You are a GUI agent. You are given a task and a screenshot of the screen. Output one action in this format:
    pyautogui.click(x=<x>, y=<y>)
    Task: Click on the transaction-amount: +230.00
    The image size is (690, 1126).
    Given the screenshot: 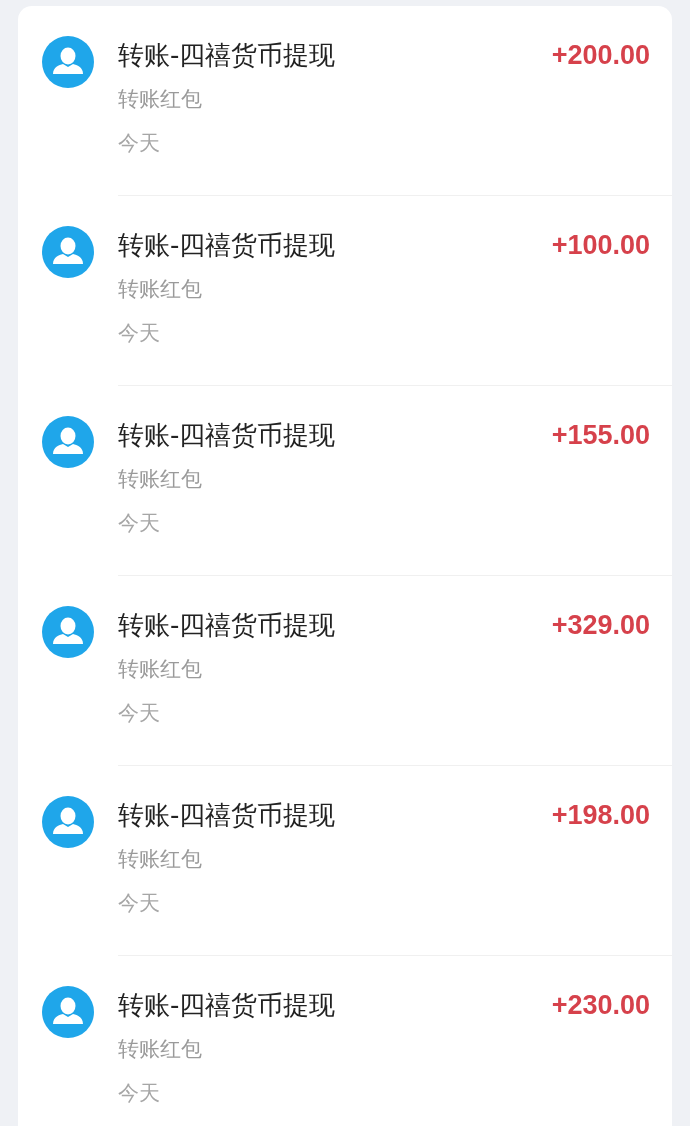 What is the action you would take?
    pyautogui.click(x=600, y=1005)
    